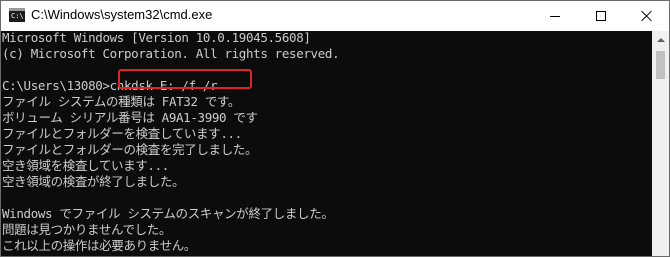  What do you see at coordinates (93, 181) in the screenshot?
I see `console-line: 空き領域の検査が終了しました。` at bounding box center [93, 181].